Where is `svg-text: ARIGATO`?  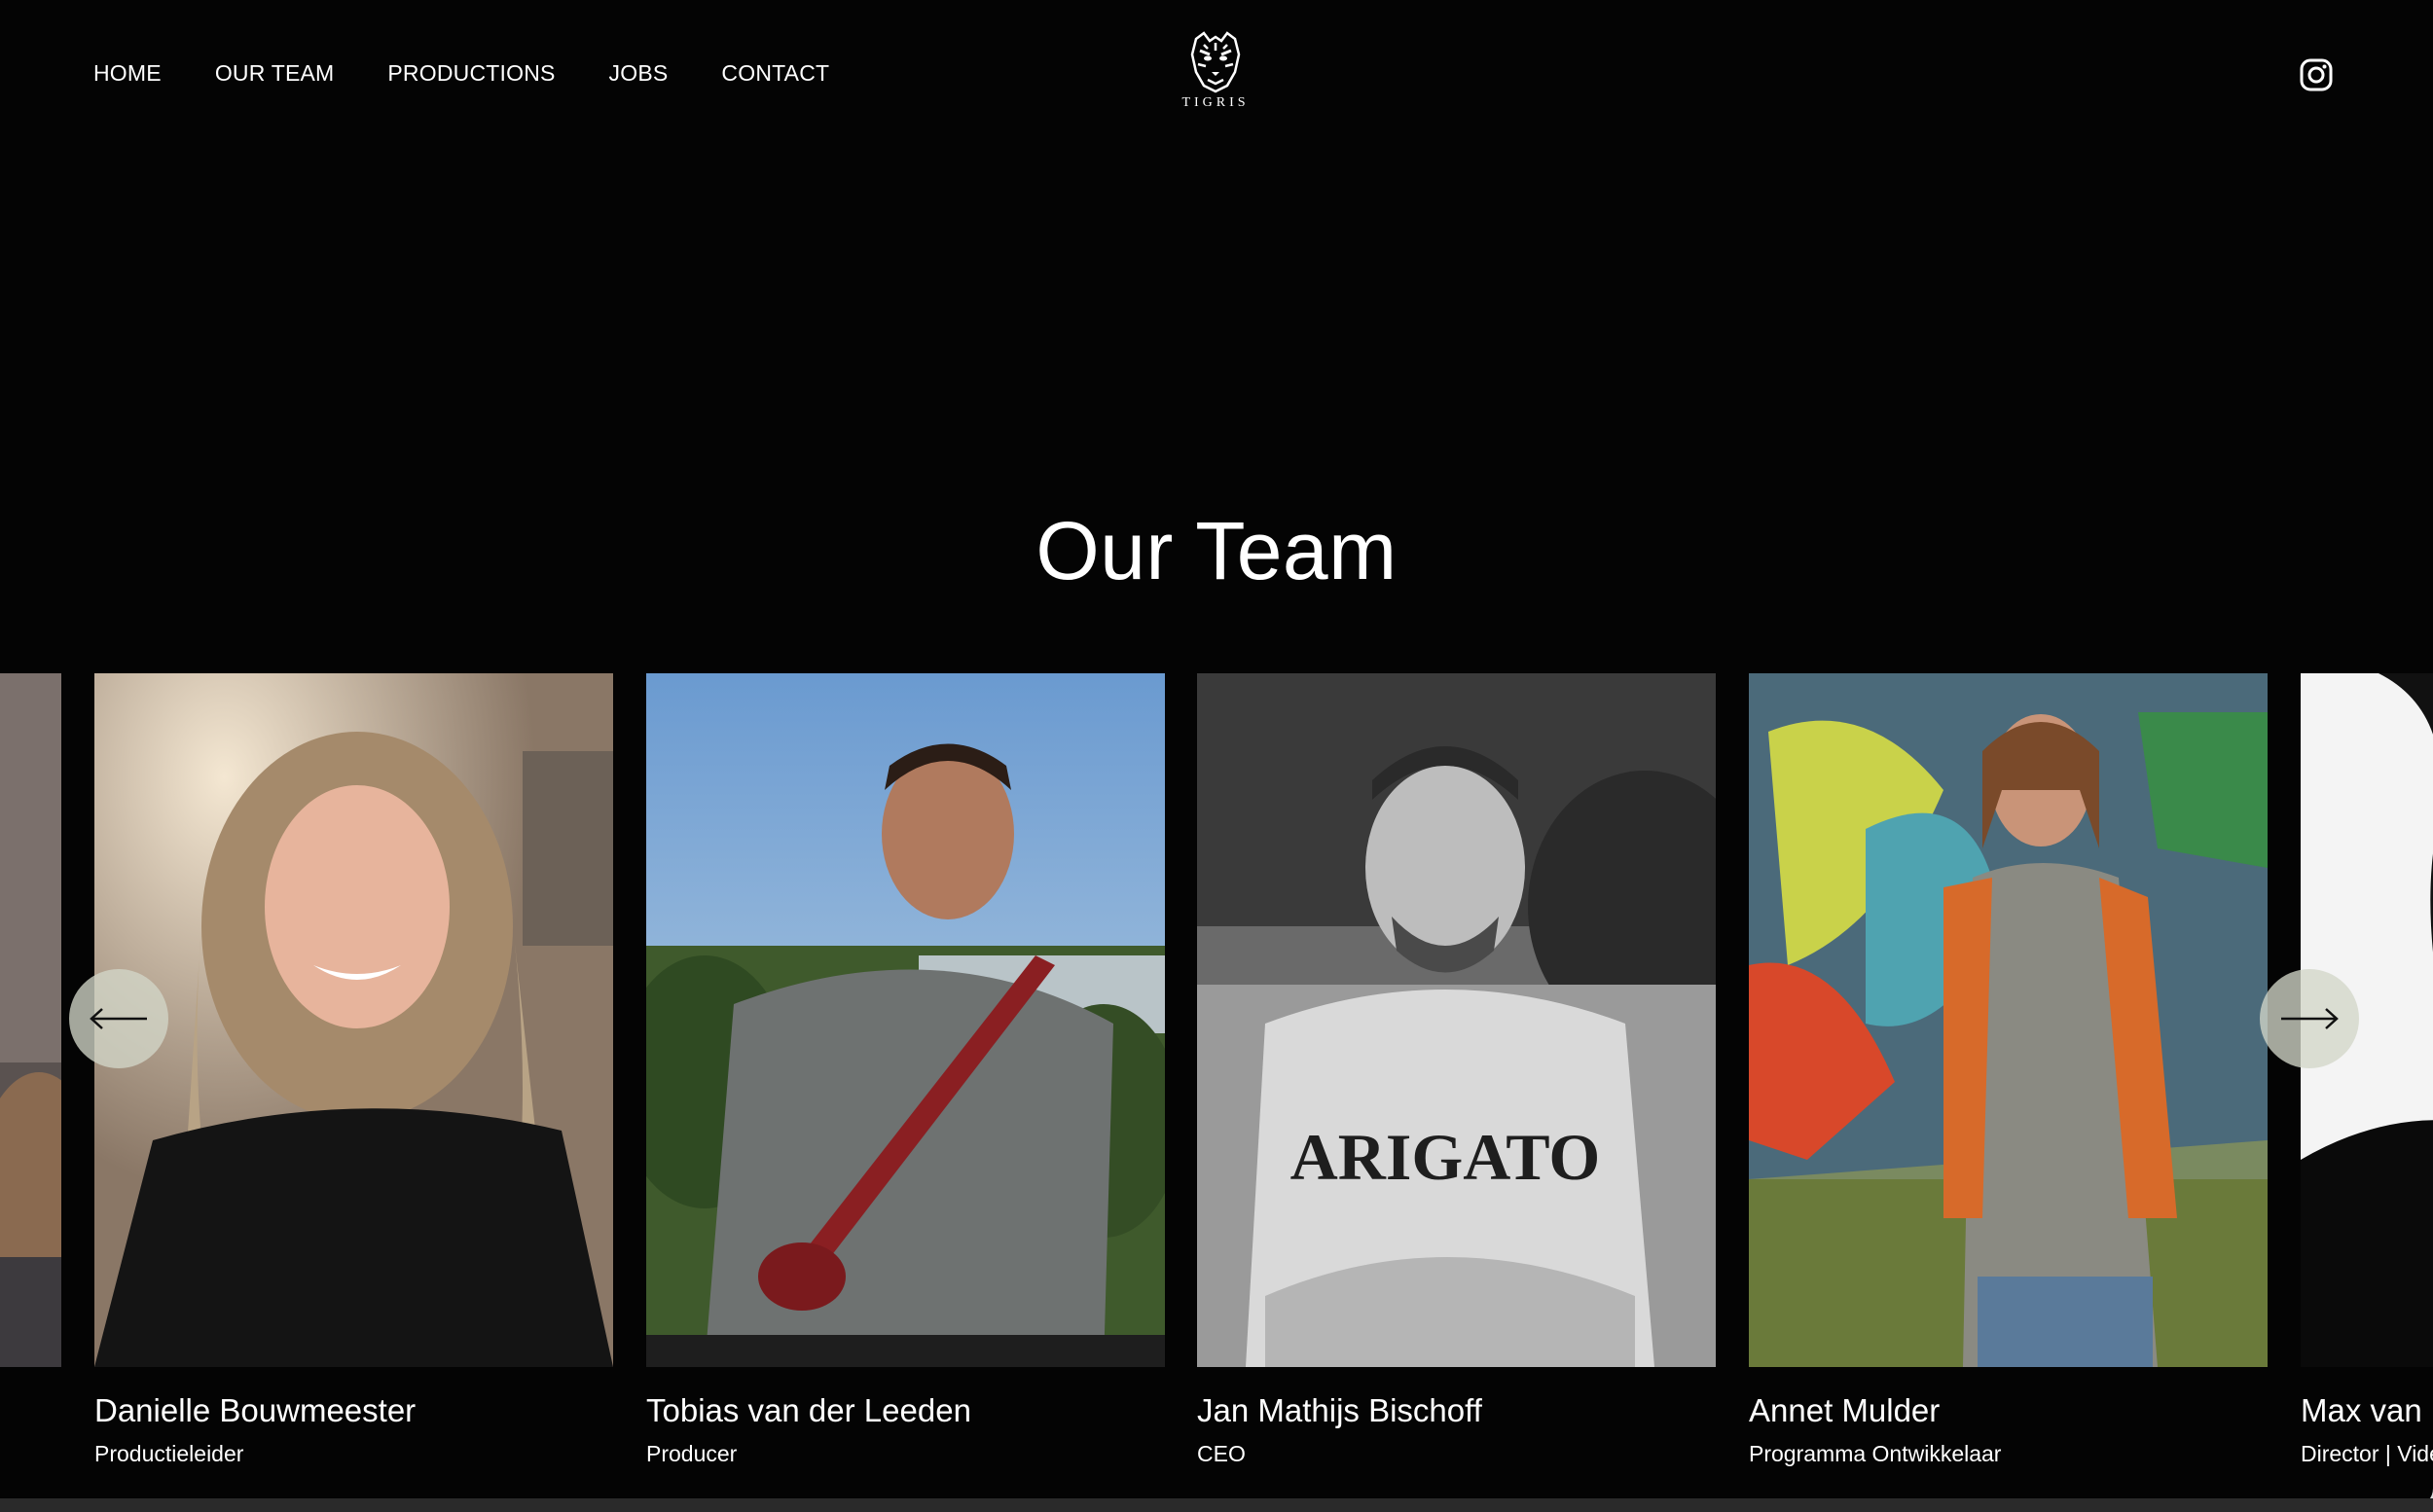
svg-text: ARIGATO is located at coordinates (1445, 1157).